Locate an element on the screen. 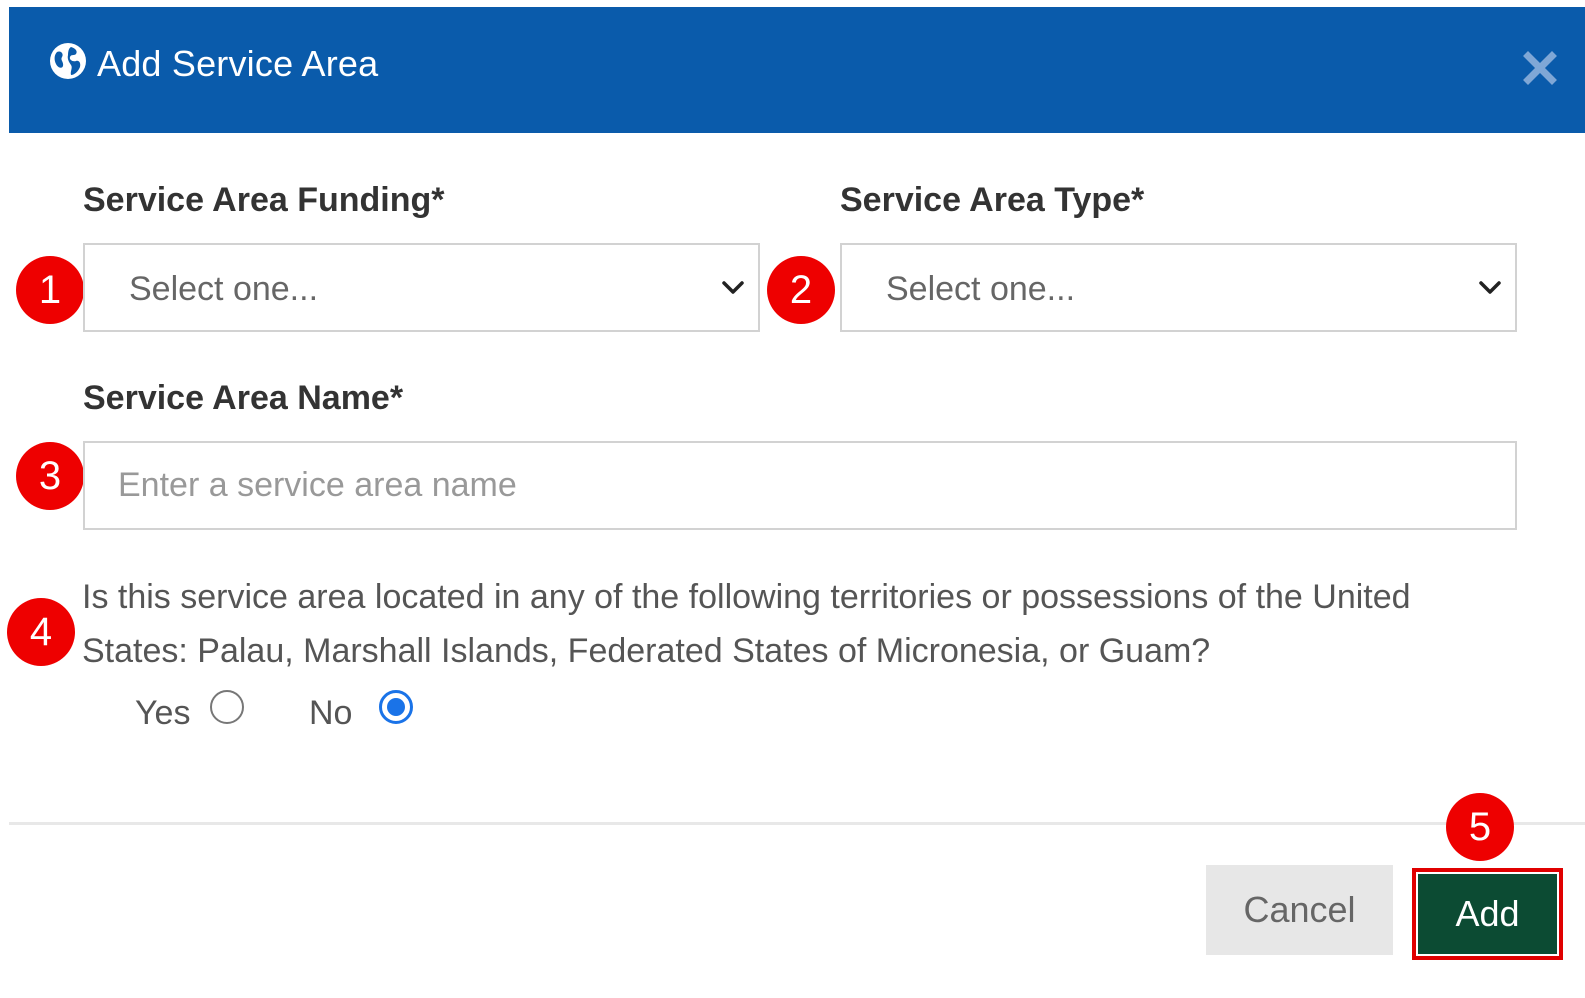  step-marker-3: 3 is located at coordinates (50, 476).